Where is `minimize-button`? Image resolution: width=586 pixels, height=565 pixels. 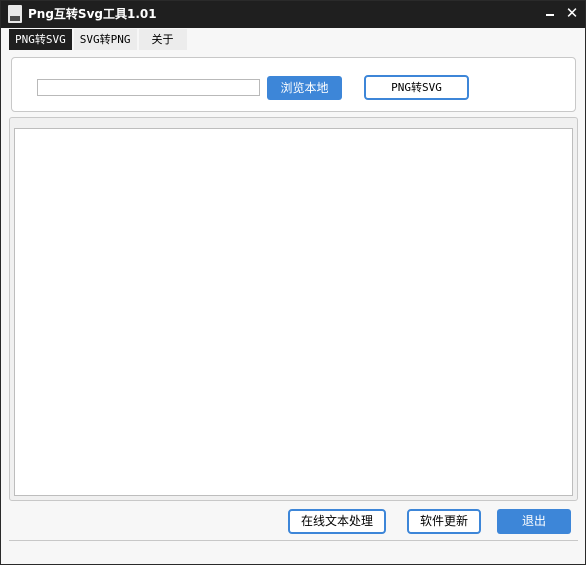
minimize-button is located at coordinates (550, 13).